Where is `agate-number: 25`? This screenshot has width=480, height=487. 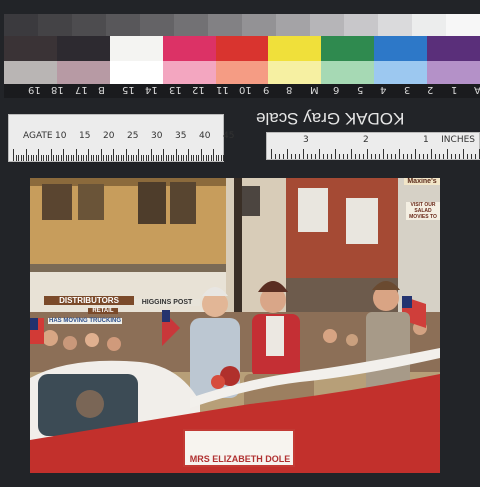
agate-number: 25 is located at coordinates (133, 136).